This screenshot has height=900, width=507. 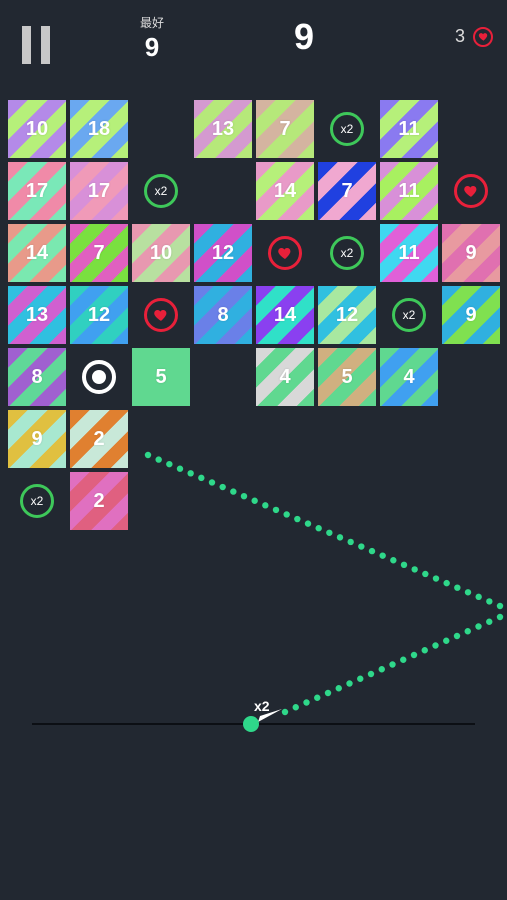 I want to click on ball-multiplier: x2, so click(x=262, y=706).